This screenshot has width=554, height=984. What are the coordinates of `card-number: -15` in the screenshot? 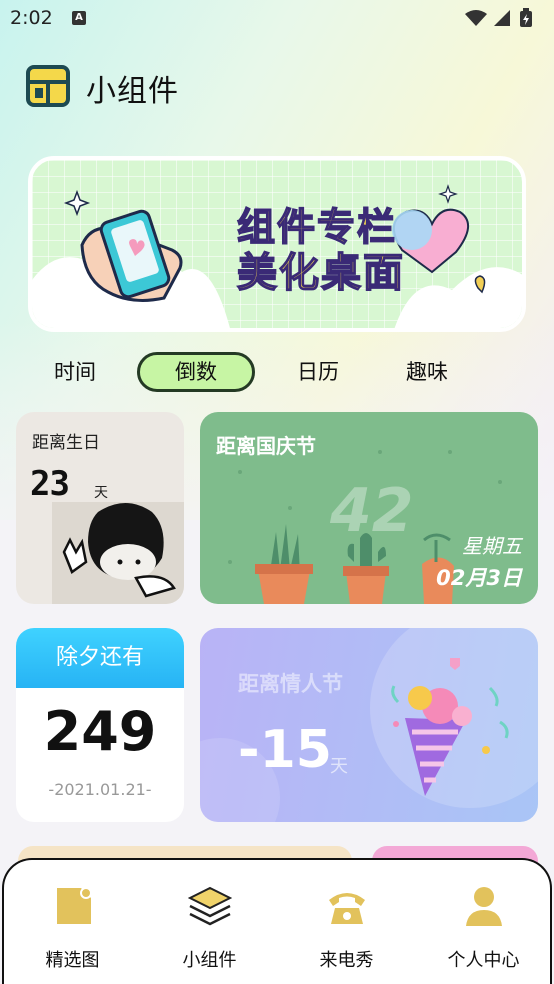 It's located at (285, 750).